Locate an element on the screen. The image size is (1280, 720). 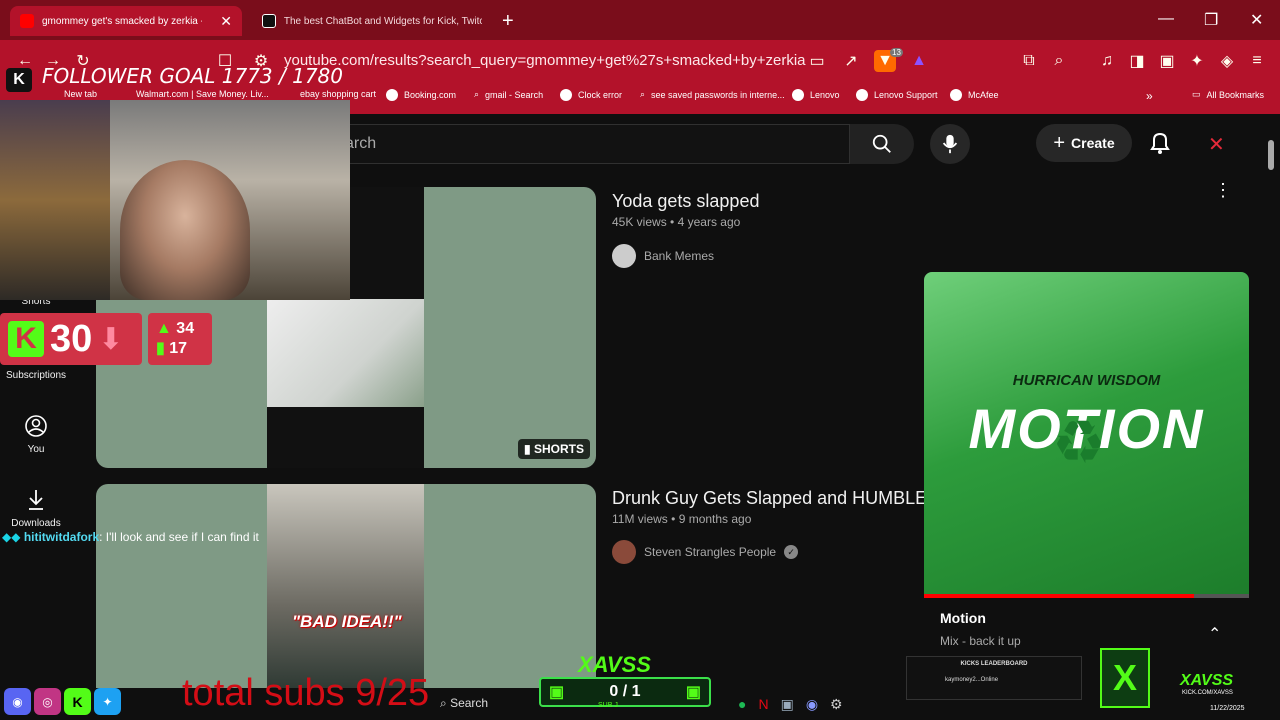
miniplayer-subtitle: Mix - back it up is located at coordinates (980, 641).